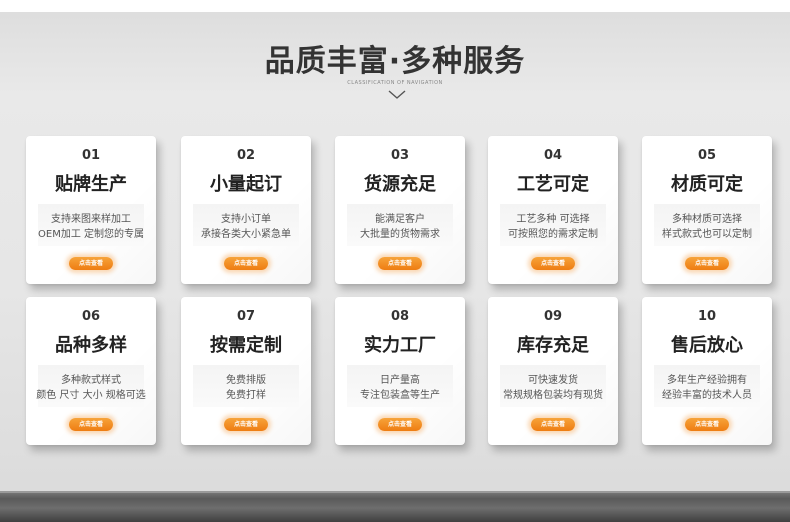 The height and width of the screenshot is (522, 790). What do you see at coordinates (553, 234) in the screenshot?
I see `card-description-line: 可按照您的需求定制` at bounding box center [553, 234].